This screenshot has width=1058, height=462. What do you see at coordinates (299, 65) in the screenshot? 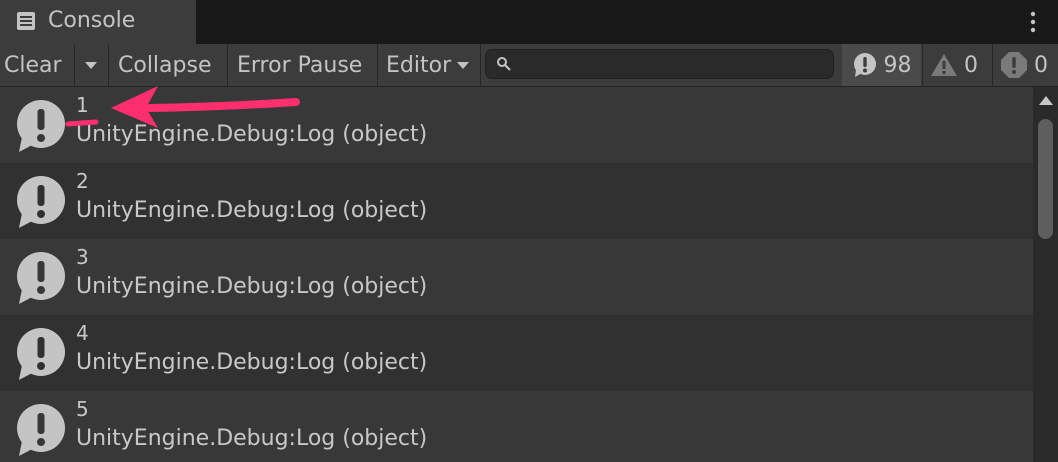
I see `error-pause-button: Error Pause` at bounding box center [299, 65].